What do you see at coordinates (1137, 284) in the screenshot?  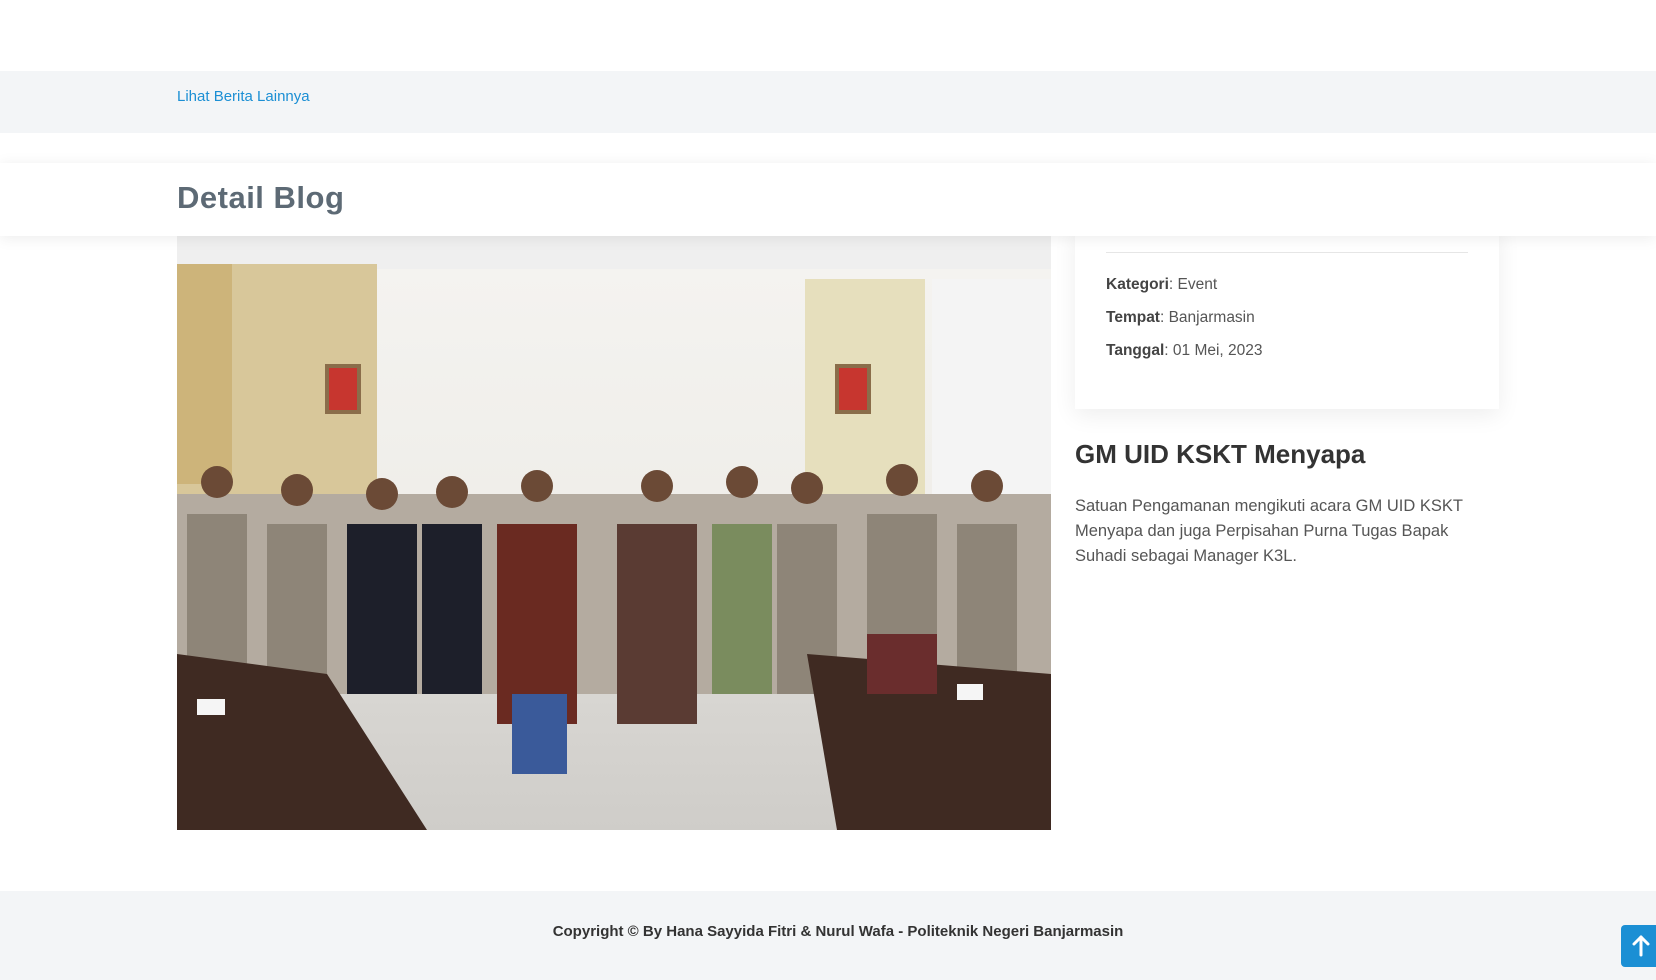 I see `category-label: Kategori` at bounding box center [1137, 284].